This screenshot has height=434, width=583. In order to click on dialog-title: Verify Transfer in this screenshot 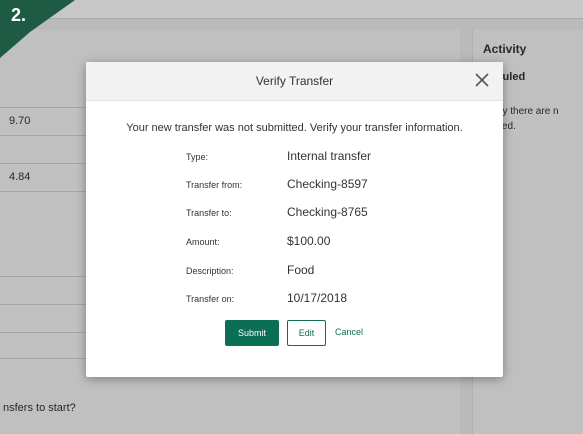, I will do `click(294, 81)`.